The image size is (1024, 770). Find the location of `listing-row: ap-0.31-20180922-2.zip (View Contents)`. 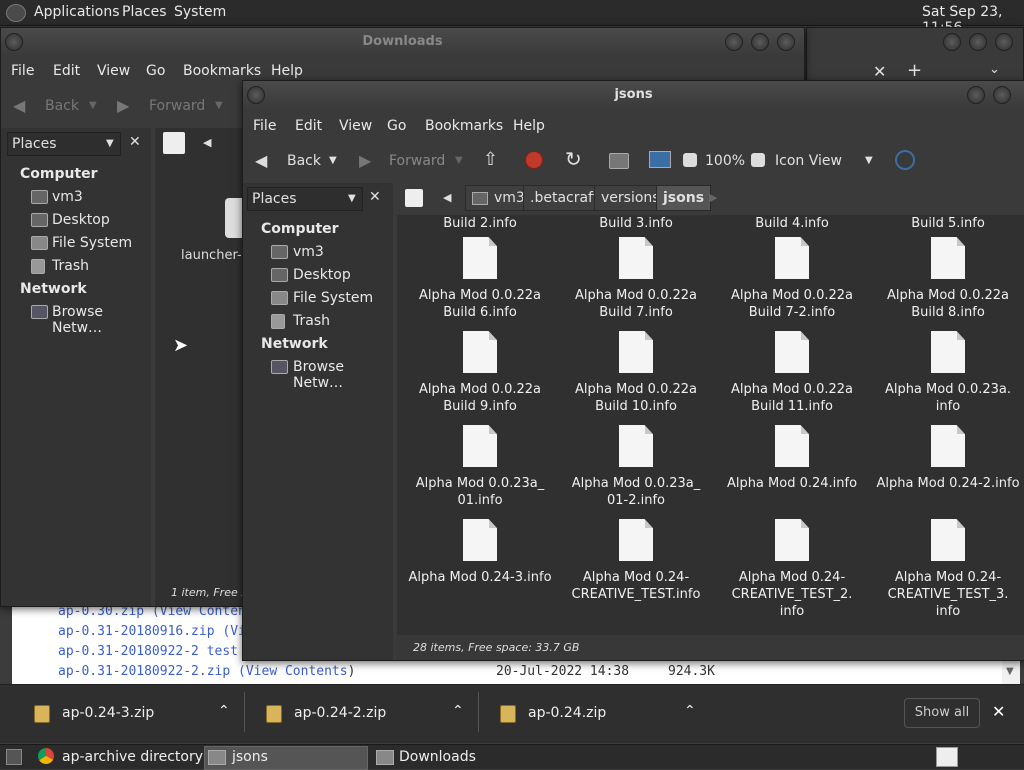

listing-row: ap-0.31-20180922-2.zip (View Contents) is located at coordinates (206, 671).